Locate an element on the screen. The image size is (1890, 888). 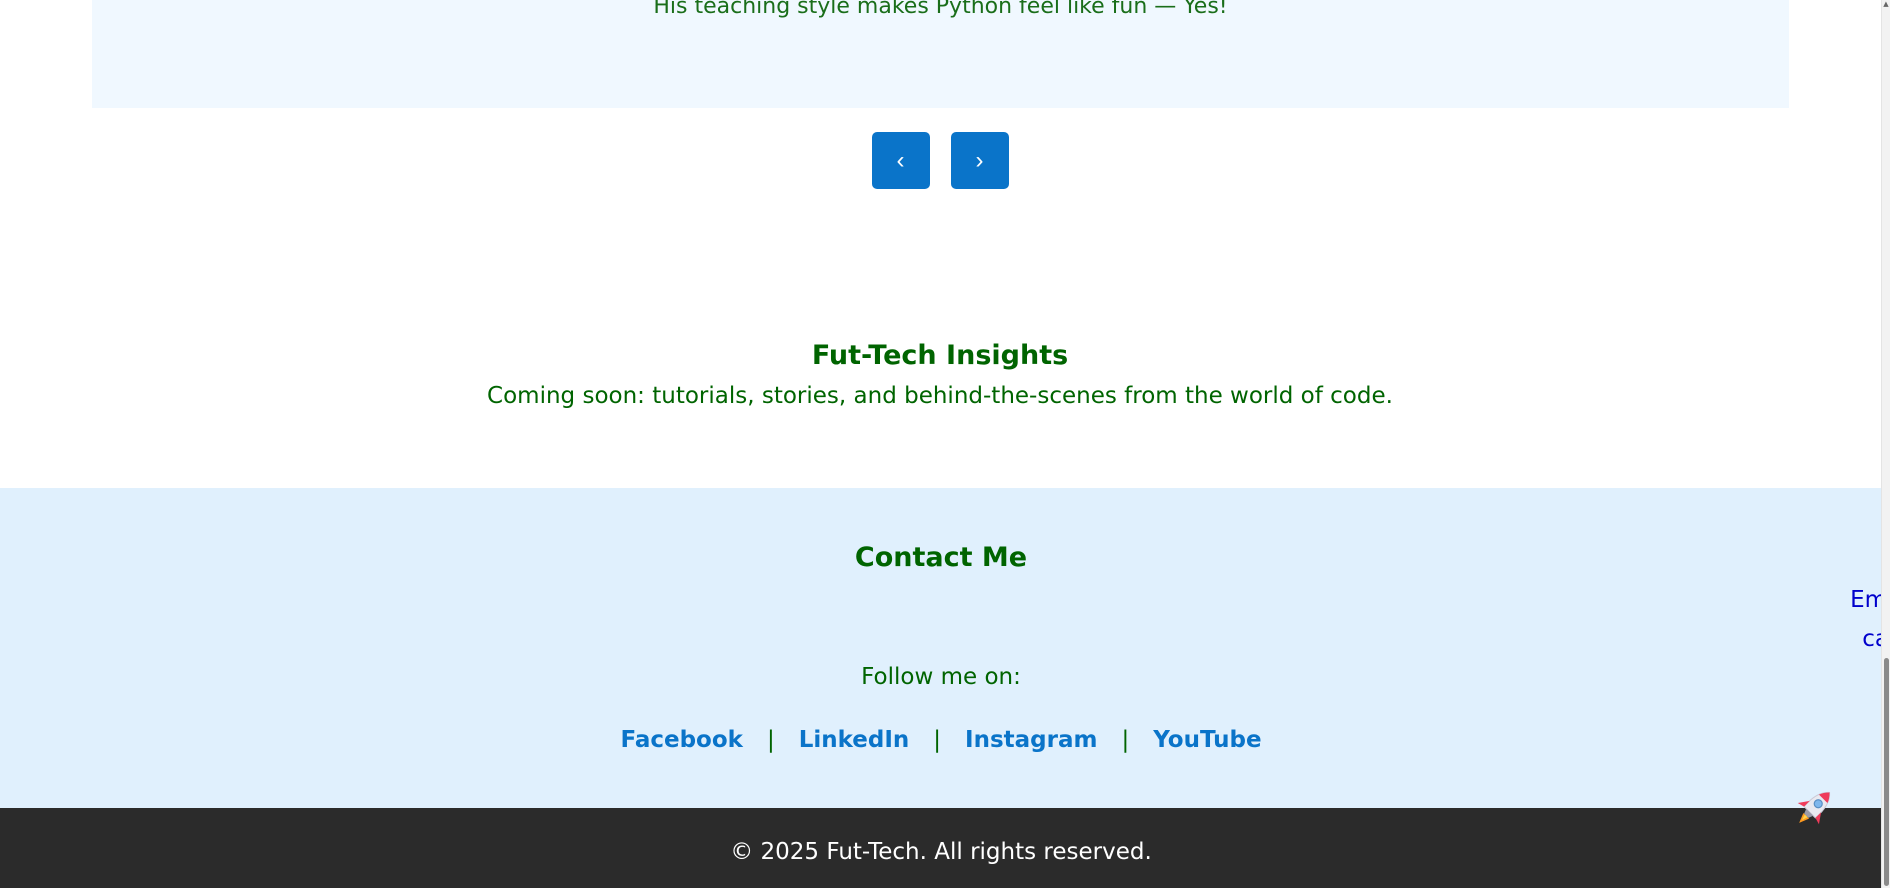
vertical-scrollbar: ▲ is located at coordinates (1885, 444).